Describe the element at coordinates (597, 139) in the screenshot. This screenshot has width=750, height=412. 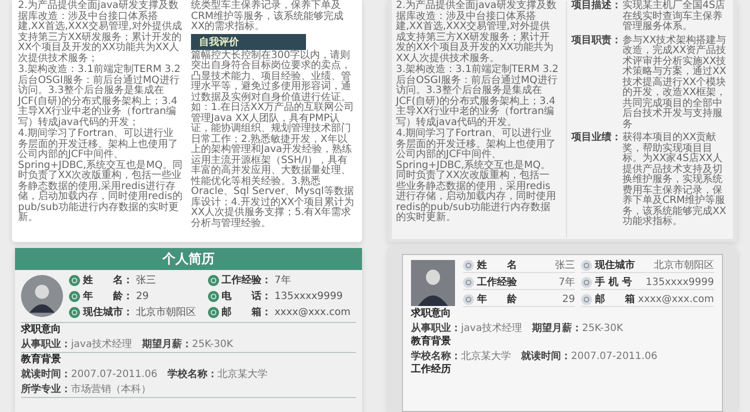
I see `item-label: 项目业绩：` at that location.